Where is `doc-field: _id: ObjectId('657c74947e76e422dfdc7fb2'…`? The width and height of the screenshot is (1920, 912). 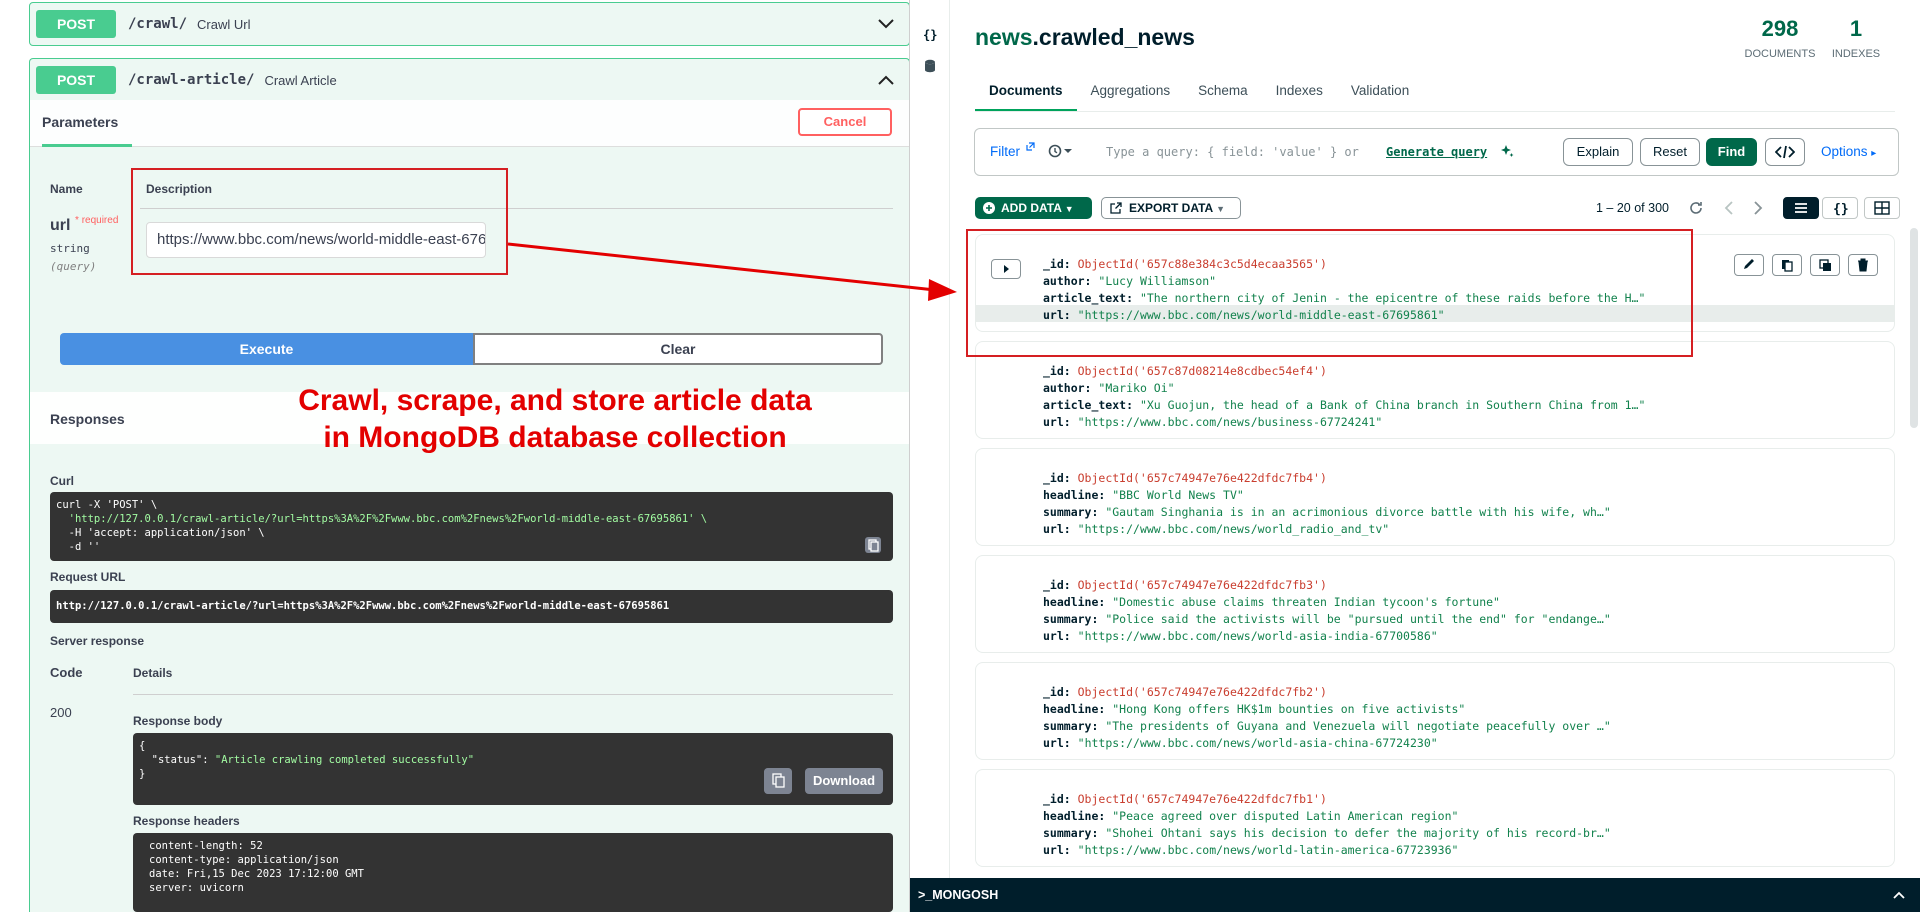 doc-field: _id: ObjectId('657c74947e76e422dfdc7fb2'… is located at coordinates (1185, 692).